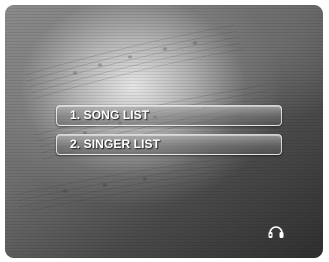 The height and width of the screenshot is (262, 329). What do you see at coordinates (169, 115) in the screenshot?
I see `menu-item-song-list: 1. SONG LIST` at bounding box center [169, 115].